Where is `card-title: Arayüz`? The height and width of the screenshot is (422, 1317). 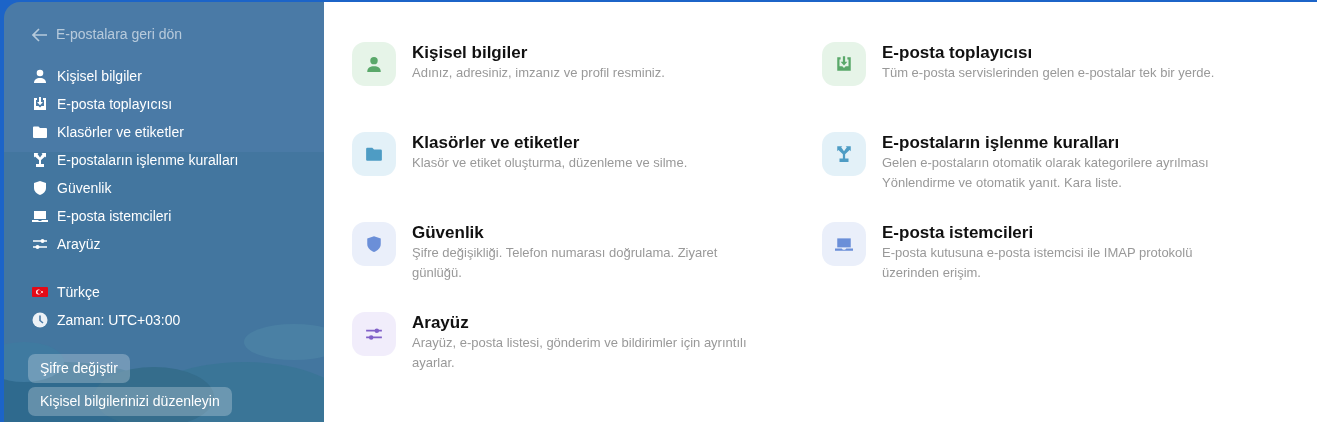
card-title: Arayüz is located at coordinates (589, 323).